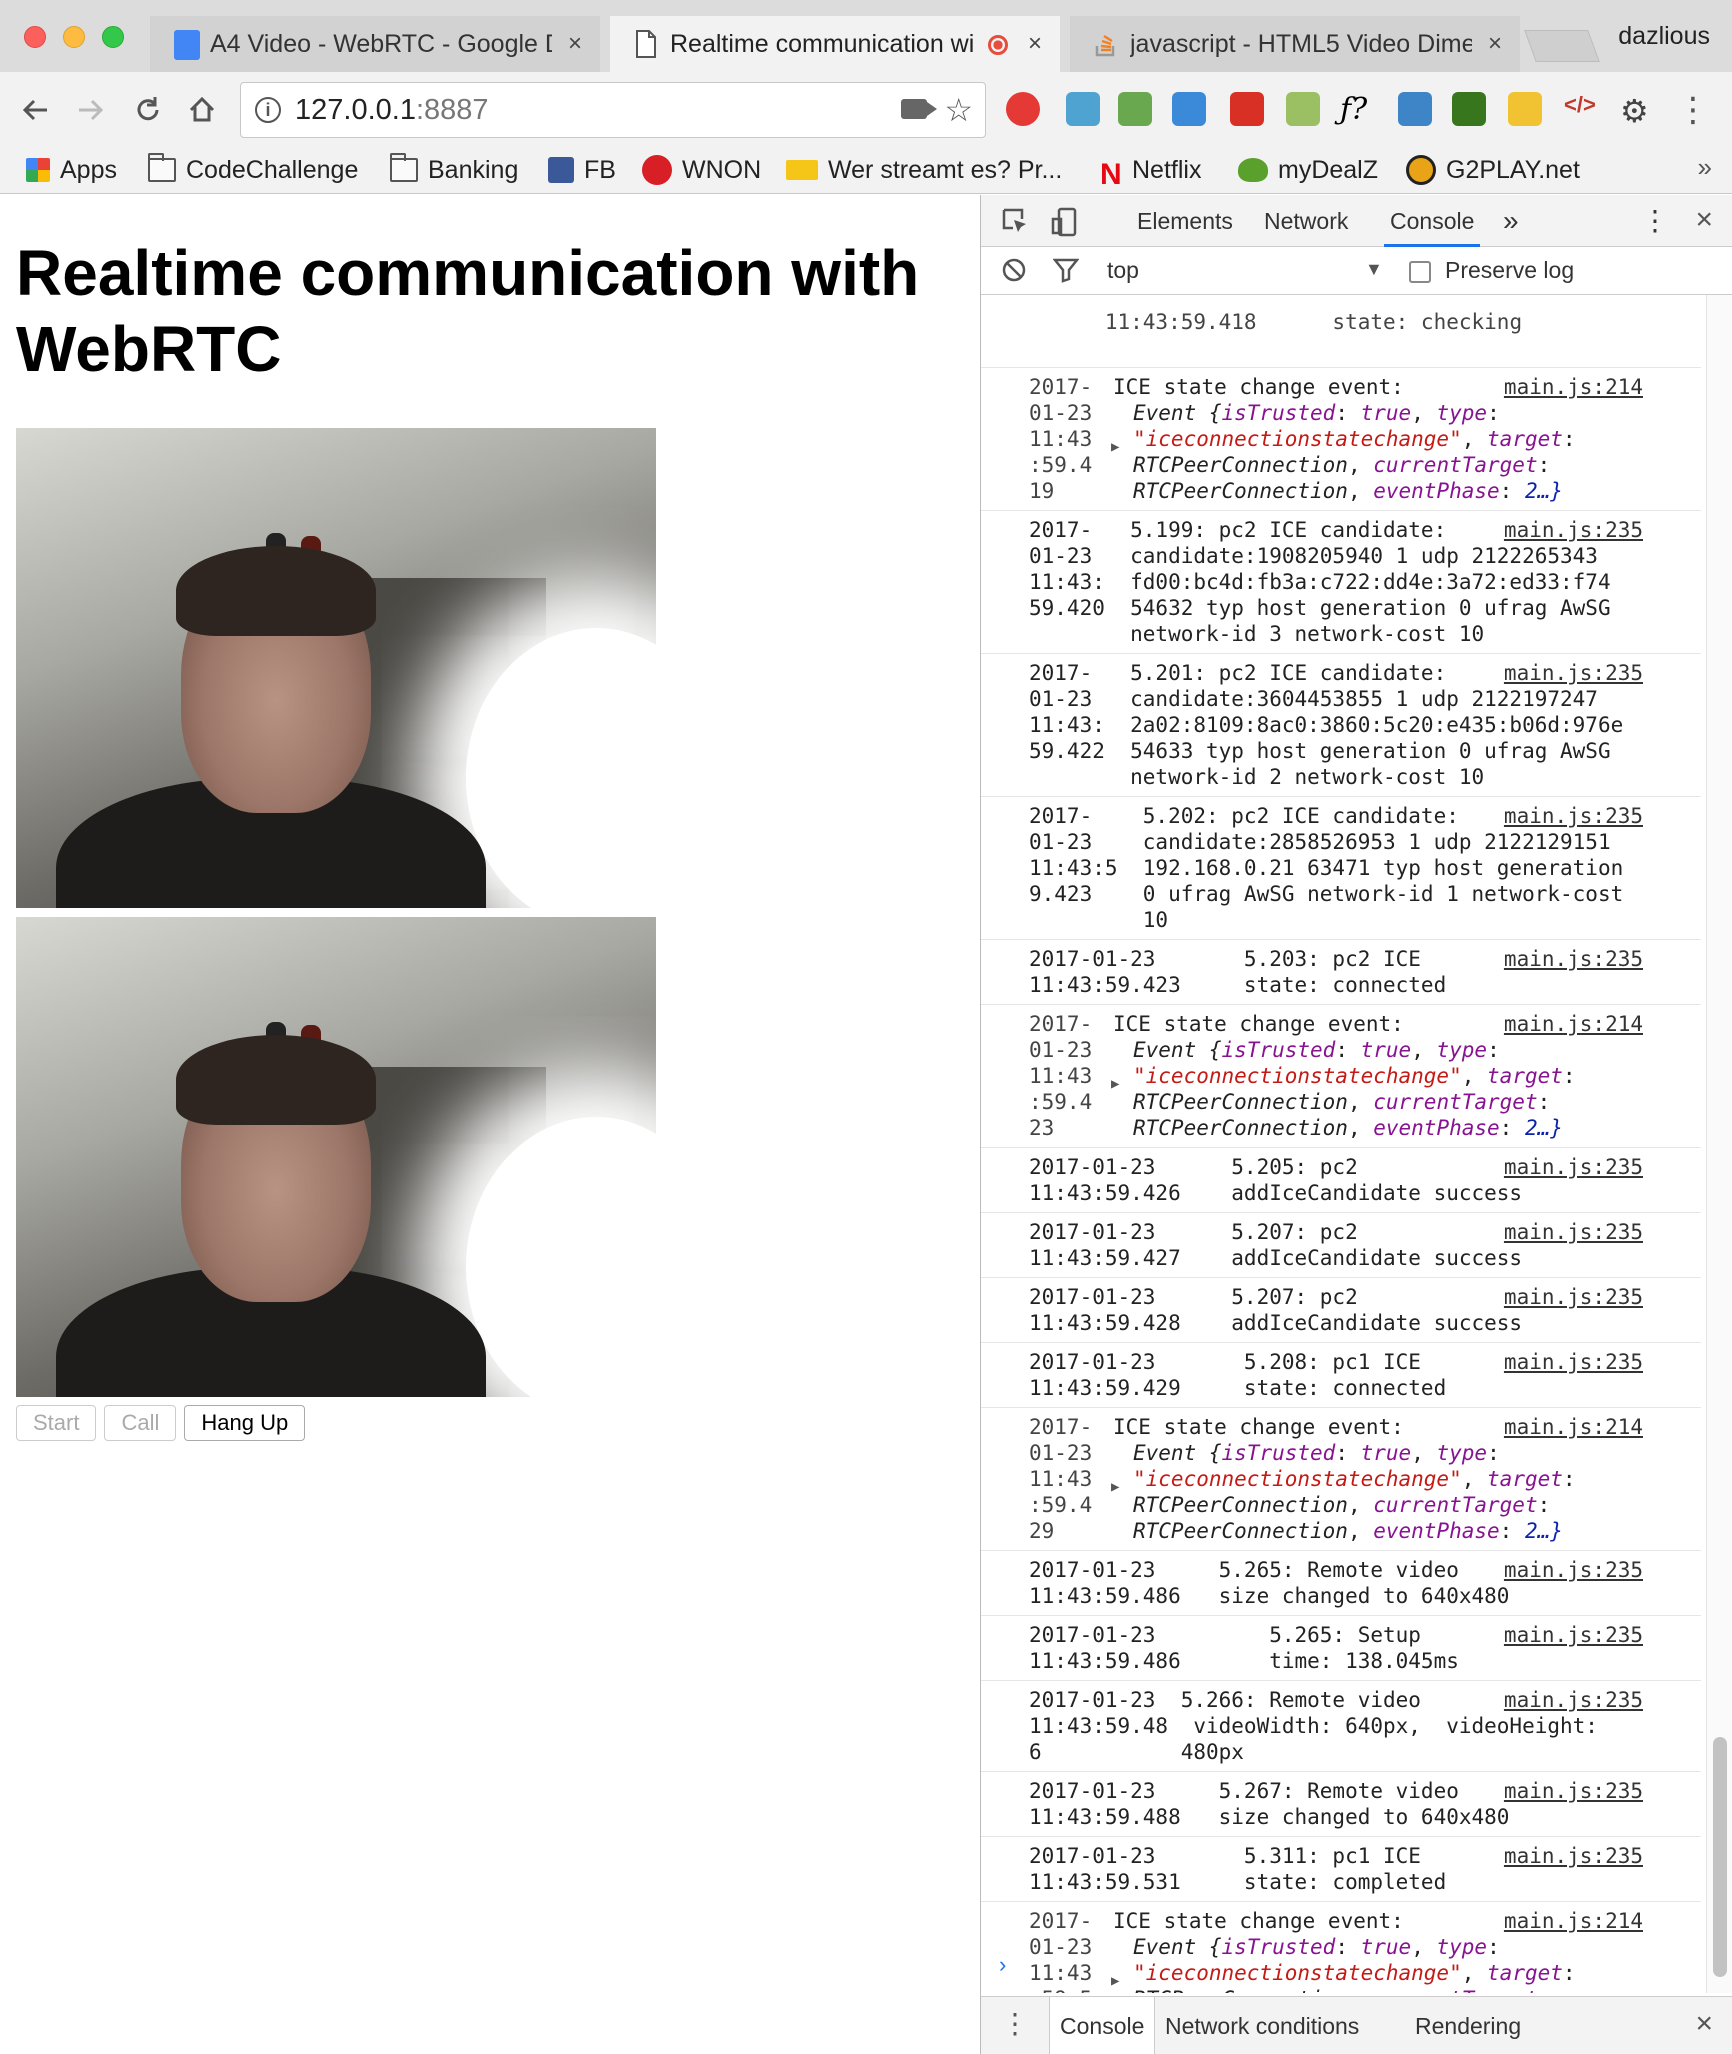 The image size is (1732, 2054). I want to click on chrome-menu-icon: ⋮, so click(1693, 110).